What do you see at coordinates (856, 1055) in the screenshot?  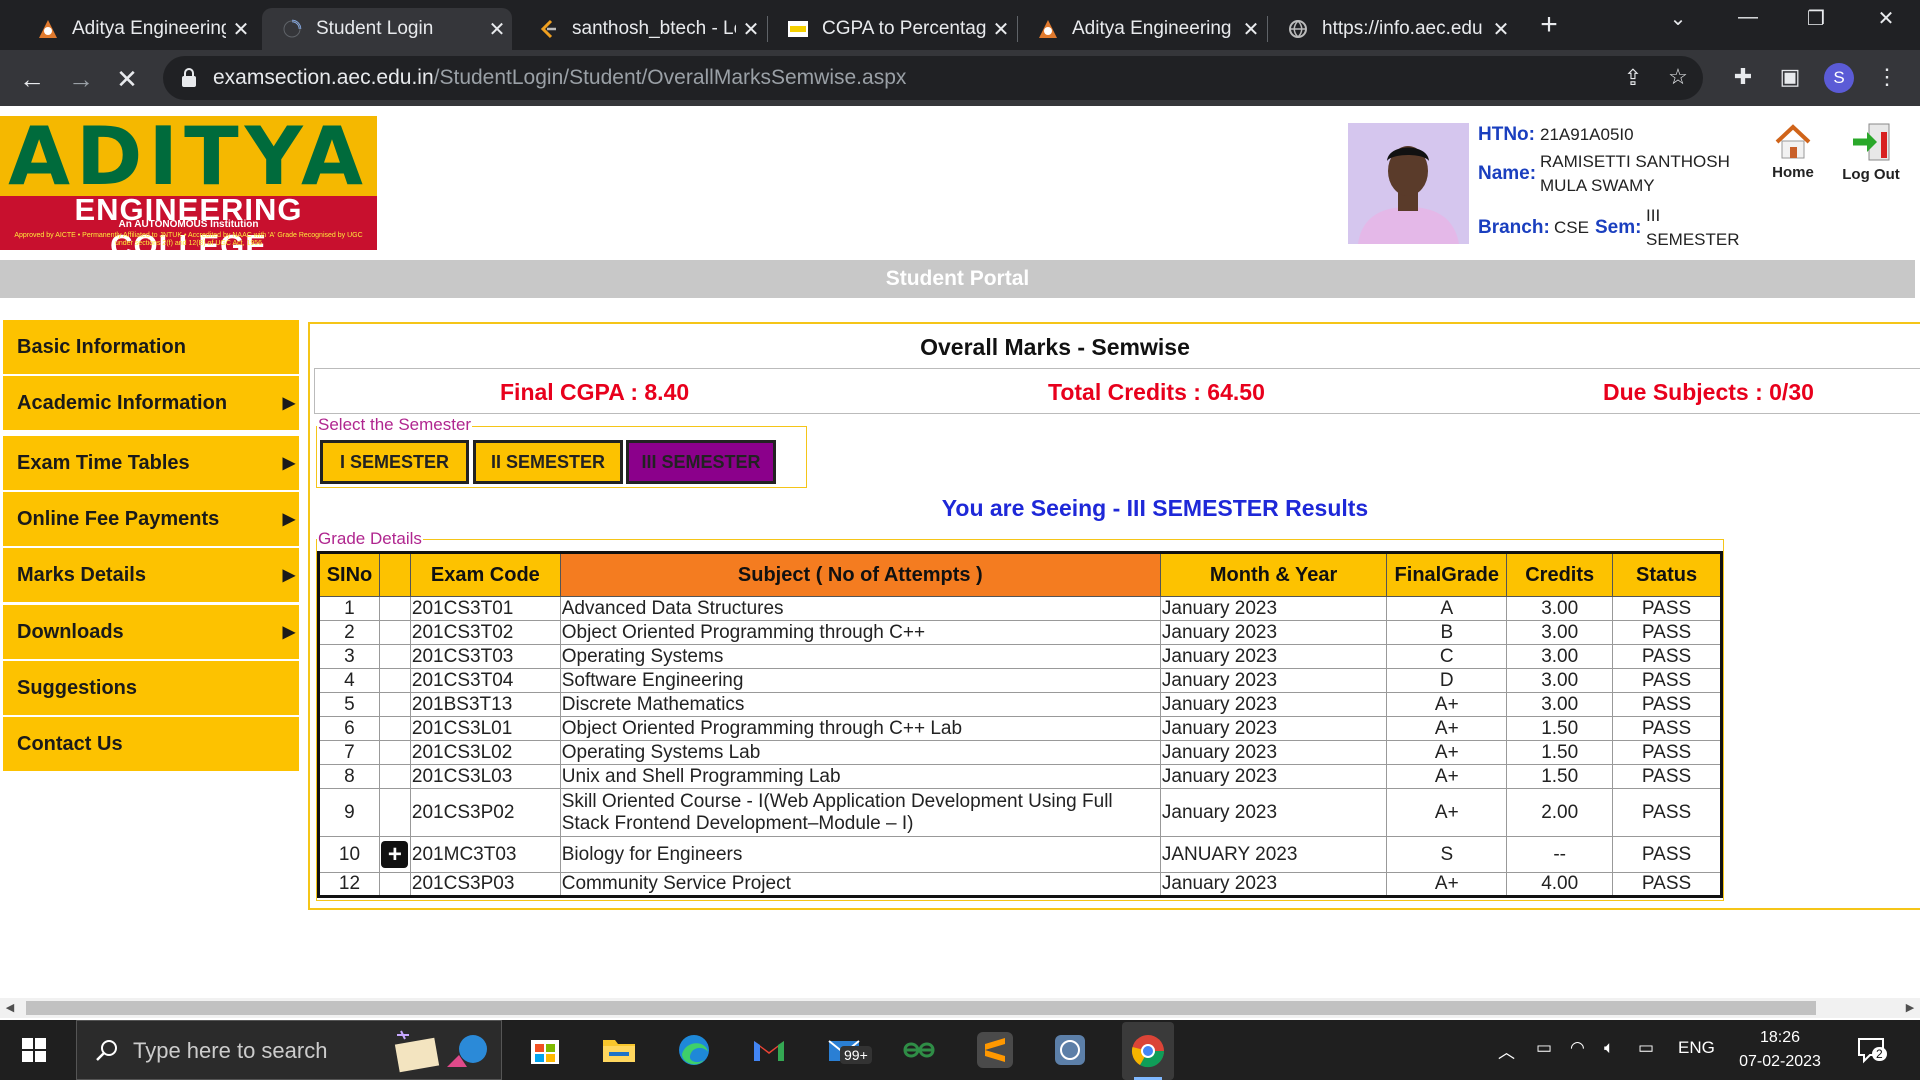 I see `mail-badge: 99+` at bounding box center [856, 1055].